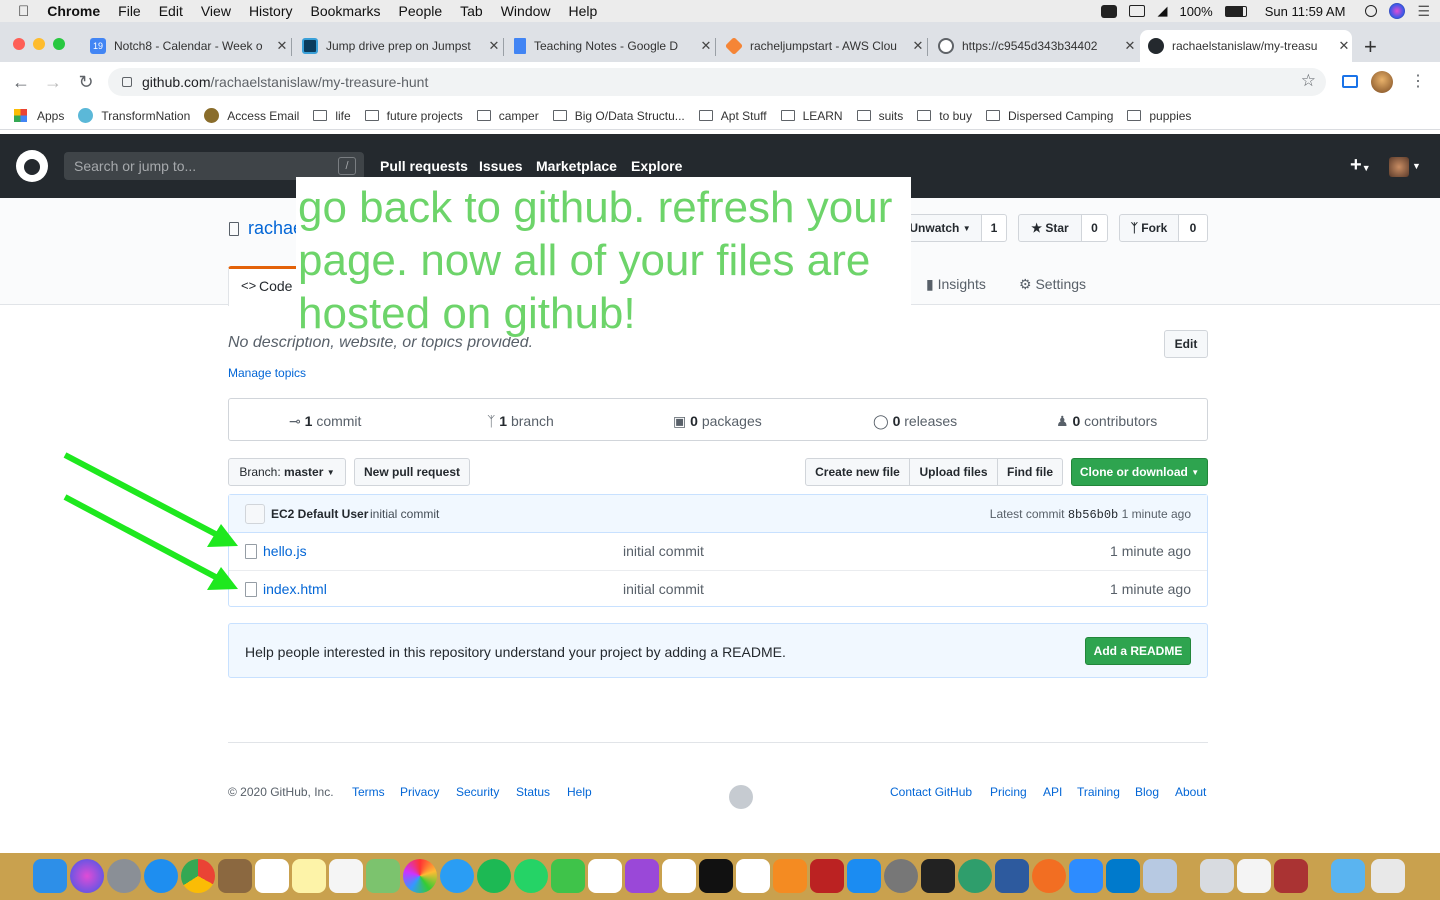 The width and height of the screenshot is (1440, 900). What do you see at coordinates (368, 792) in the screenshot?
I see `footer-terms-link: Terms` at bounding box center [368, 792].